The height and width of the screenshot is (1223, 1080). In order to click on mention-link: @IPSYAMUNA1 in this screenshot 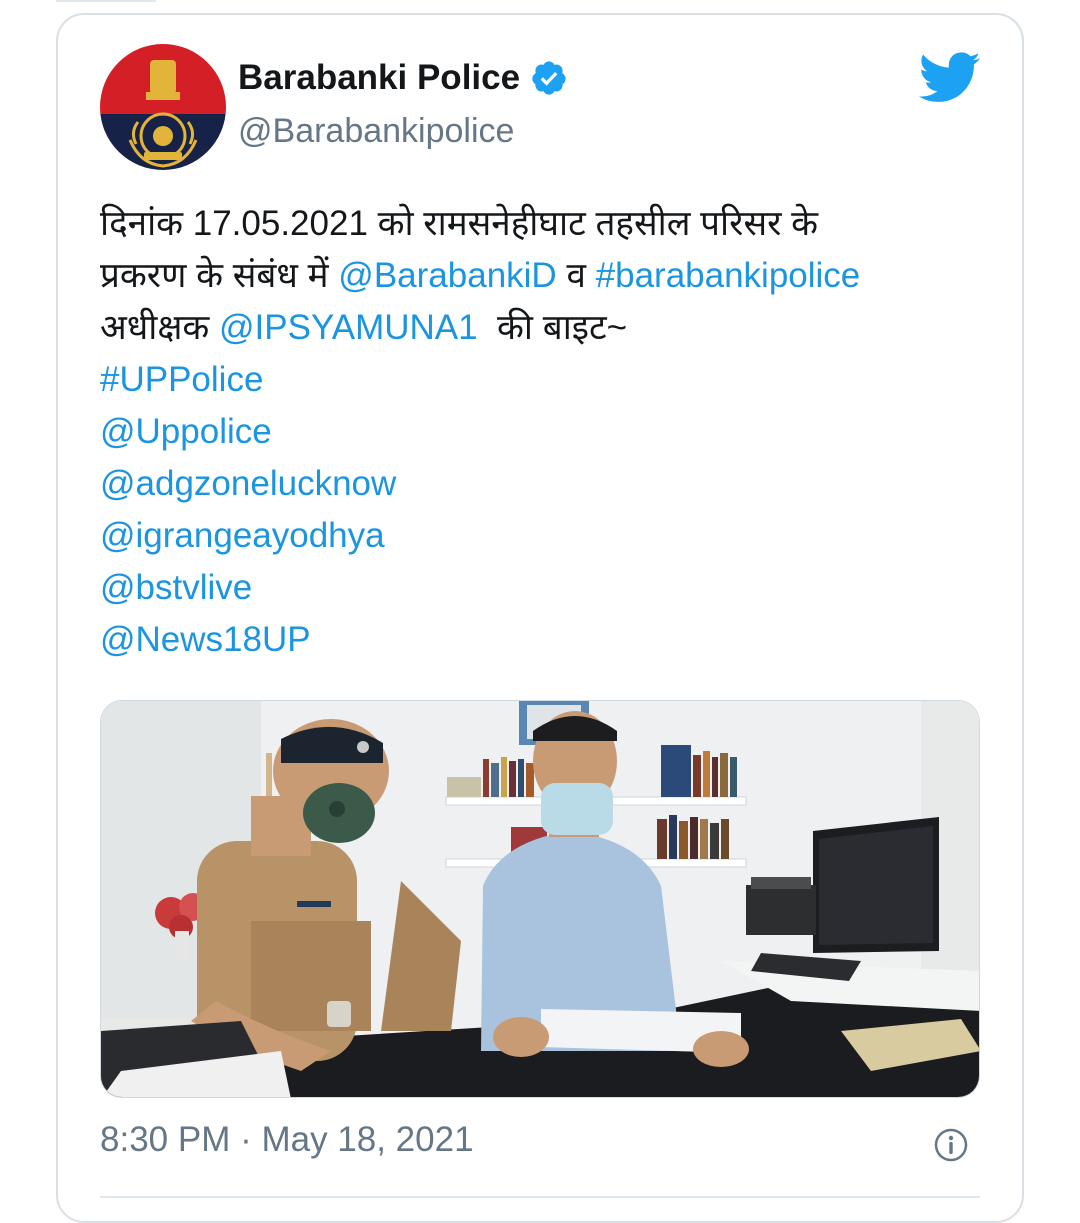, I will do `click(348, 327)`.